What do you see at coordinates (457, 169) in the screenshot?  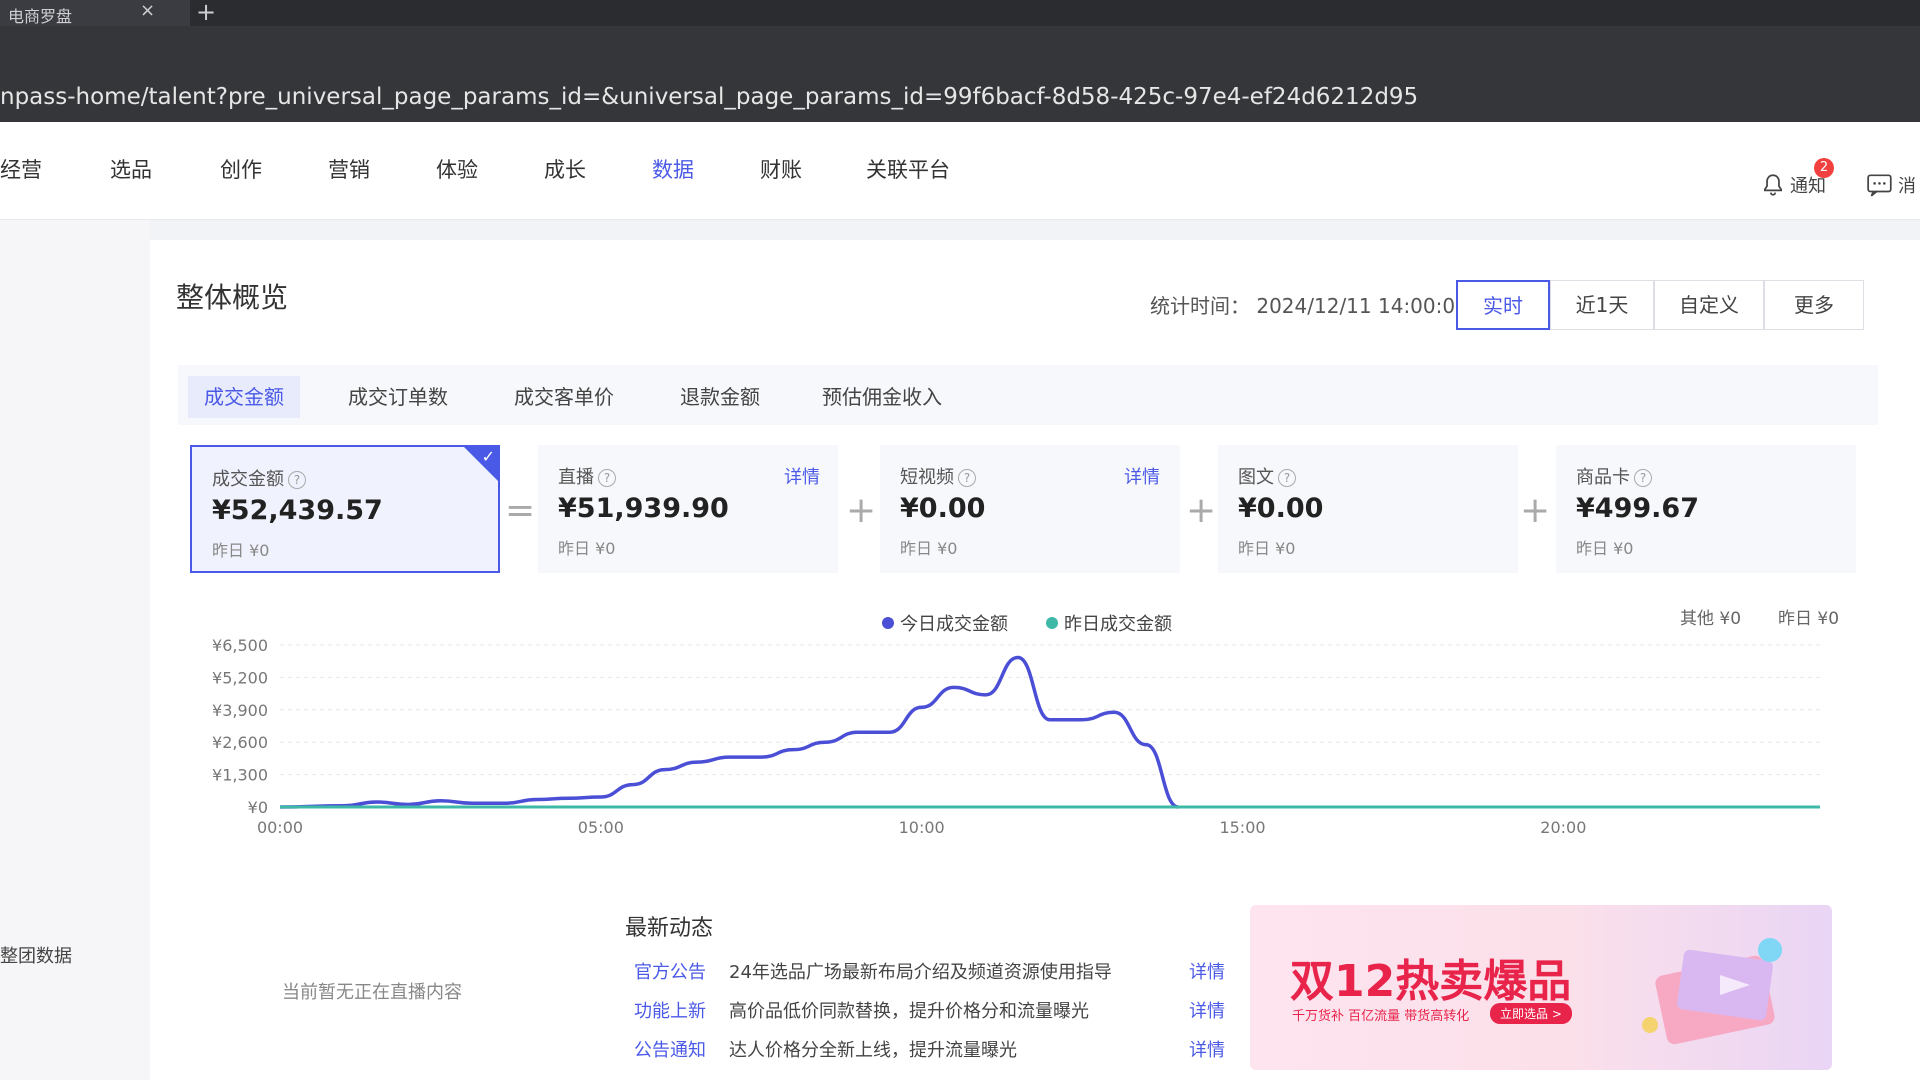 I see `nav-item-experience: 体验` at bounding box center [457, 169].